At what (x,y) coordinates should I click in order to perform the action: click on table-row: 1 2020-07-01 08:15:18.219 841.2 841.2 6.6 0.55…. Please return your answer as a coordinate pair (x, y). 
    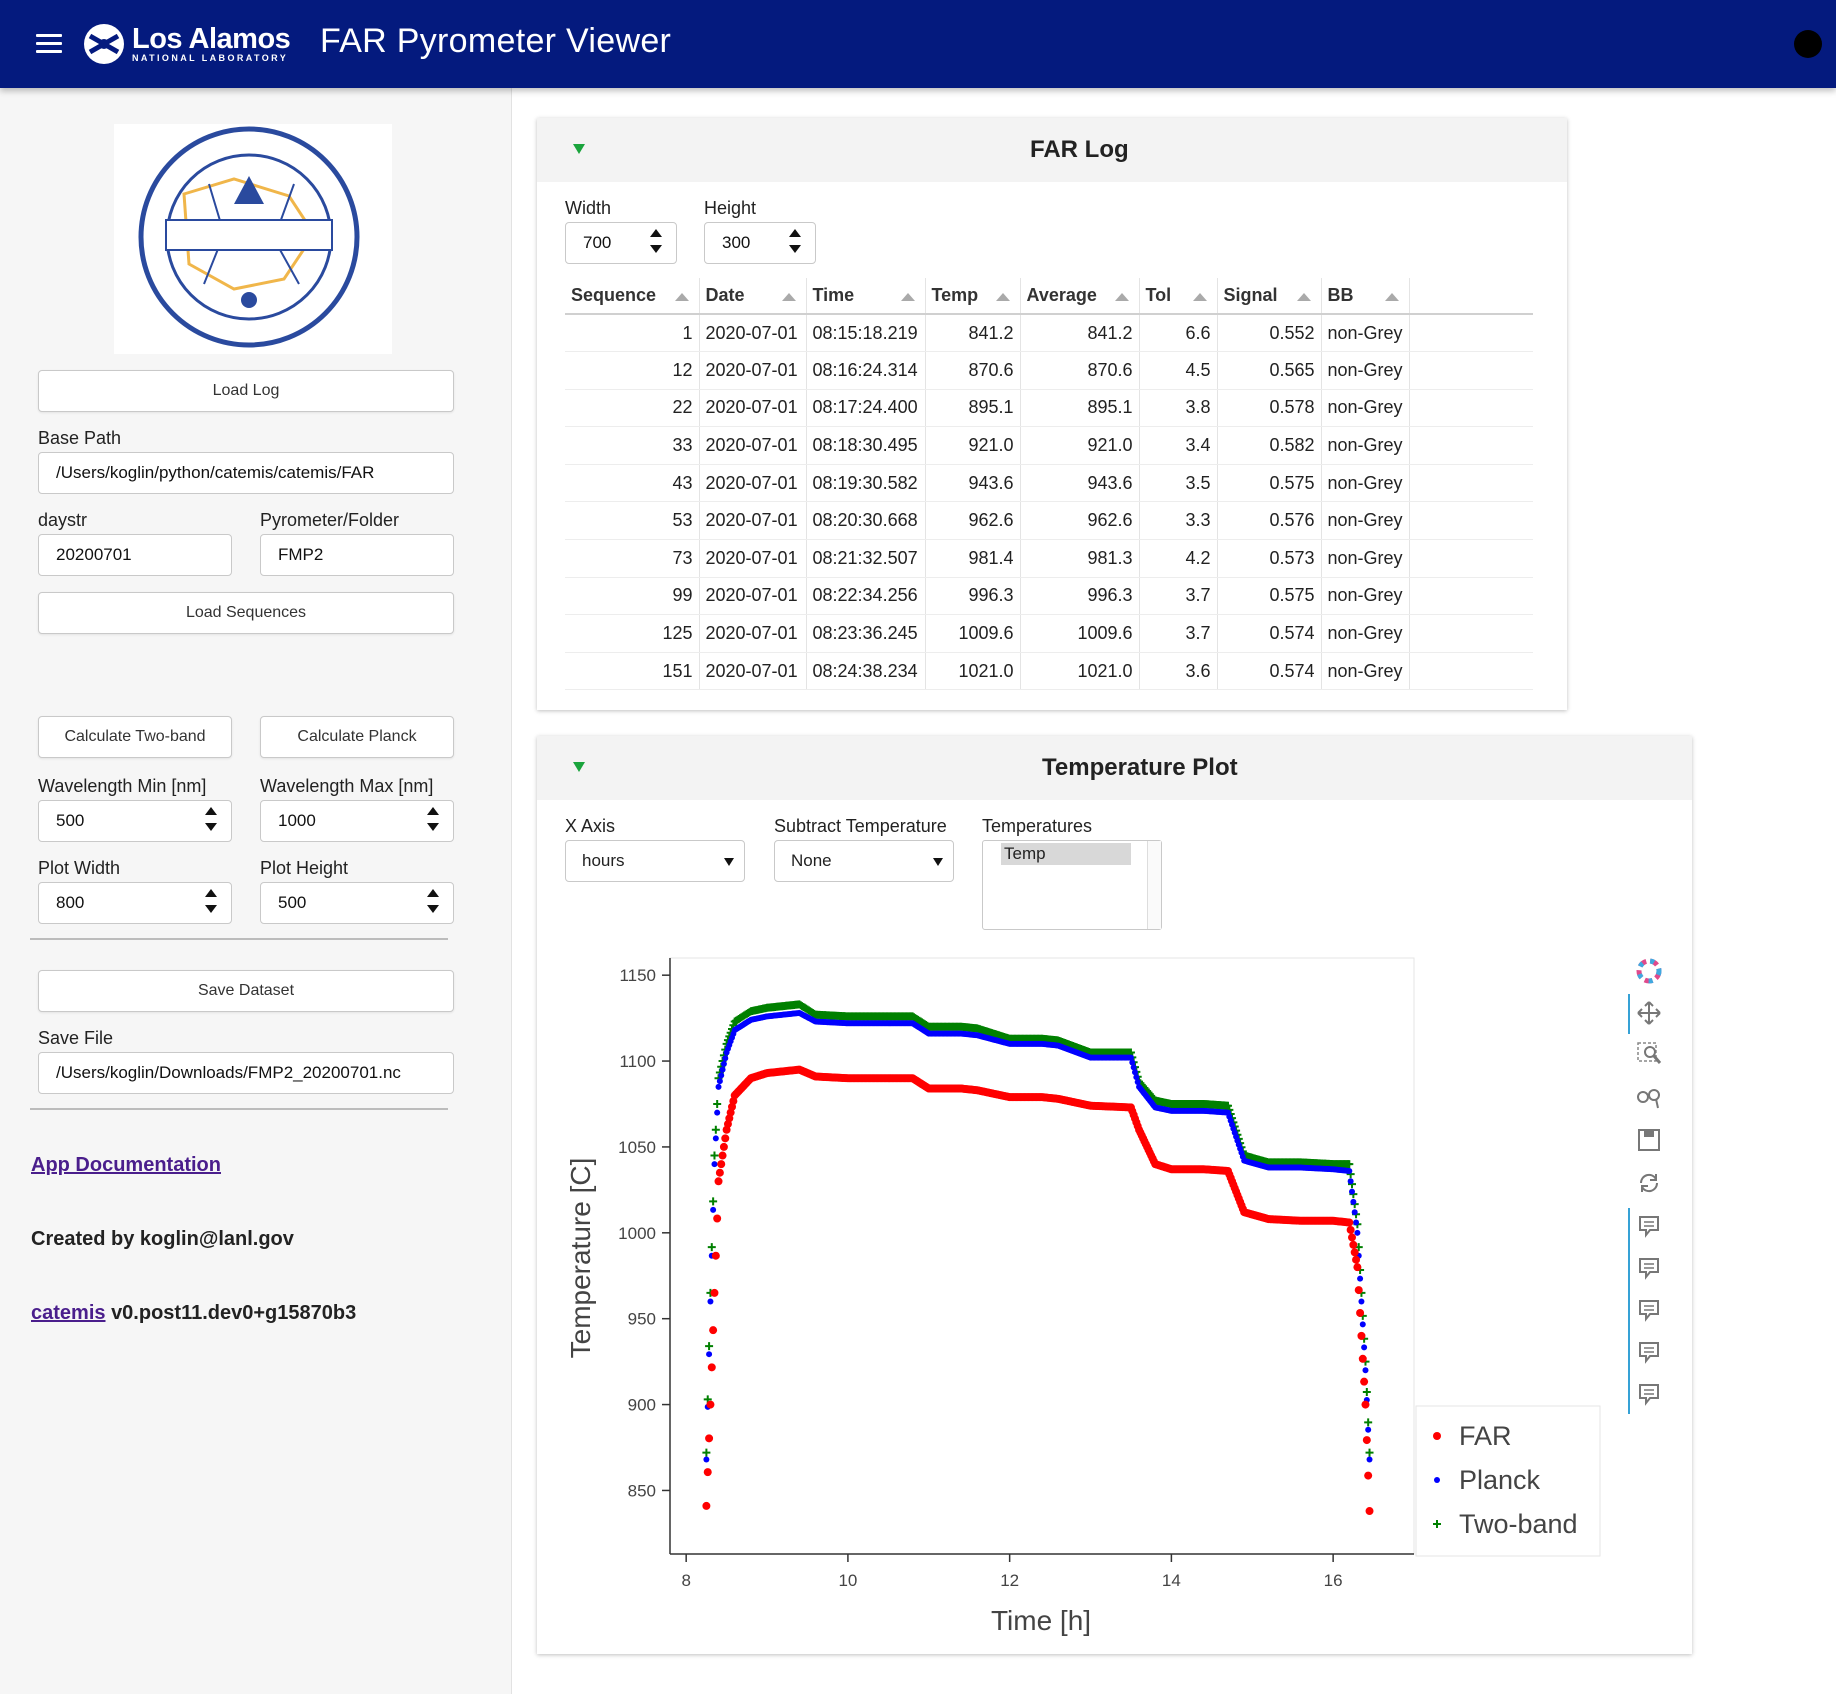
    Looking at the image, I should click on (1049, 333).